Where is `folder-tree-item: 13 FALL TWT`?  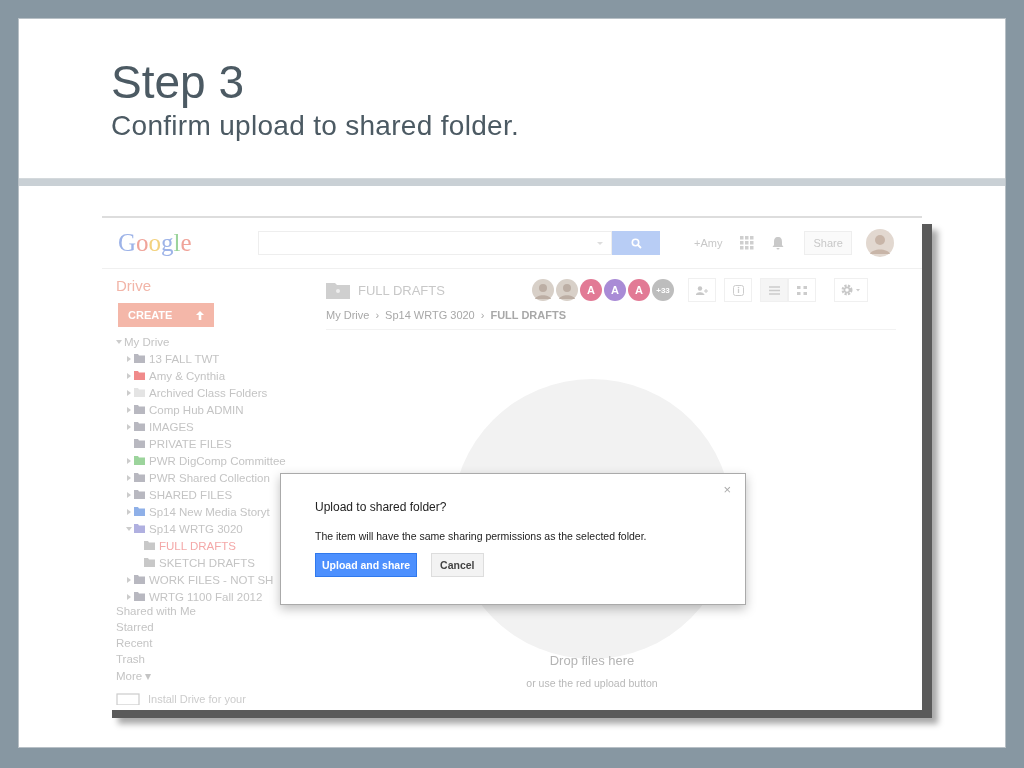
folder-tree-item: 13 FALL TWT is located at coordinates (209, 358).